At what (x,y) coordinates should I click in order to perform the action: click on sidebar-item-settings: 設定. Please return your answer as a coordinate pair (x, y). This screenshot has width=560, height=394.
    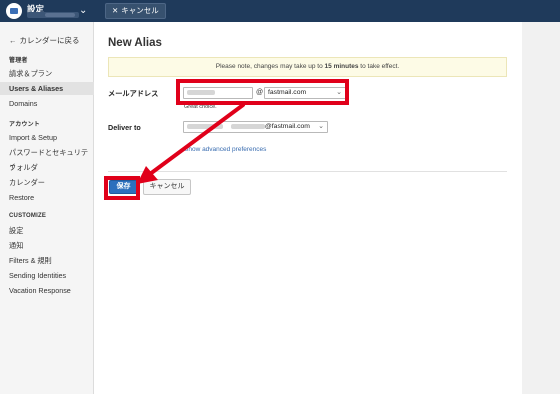
    Looking at the image, I should click on (47, 230).